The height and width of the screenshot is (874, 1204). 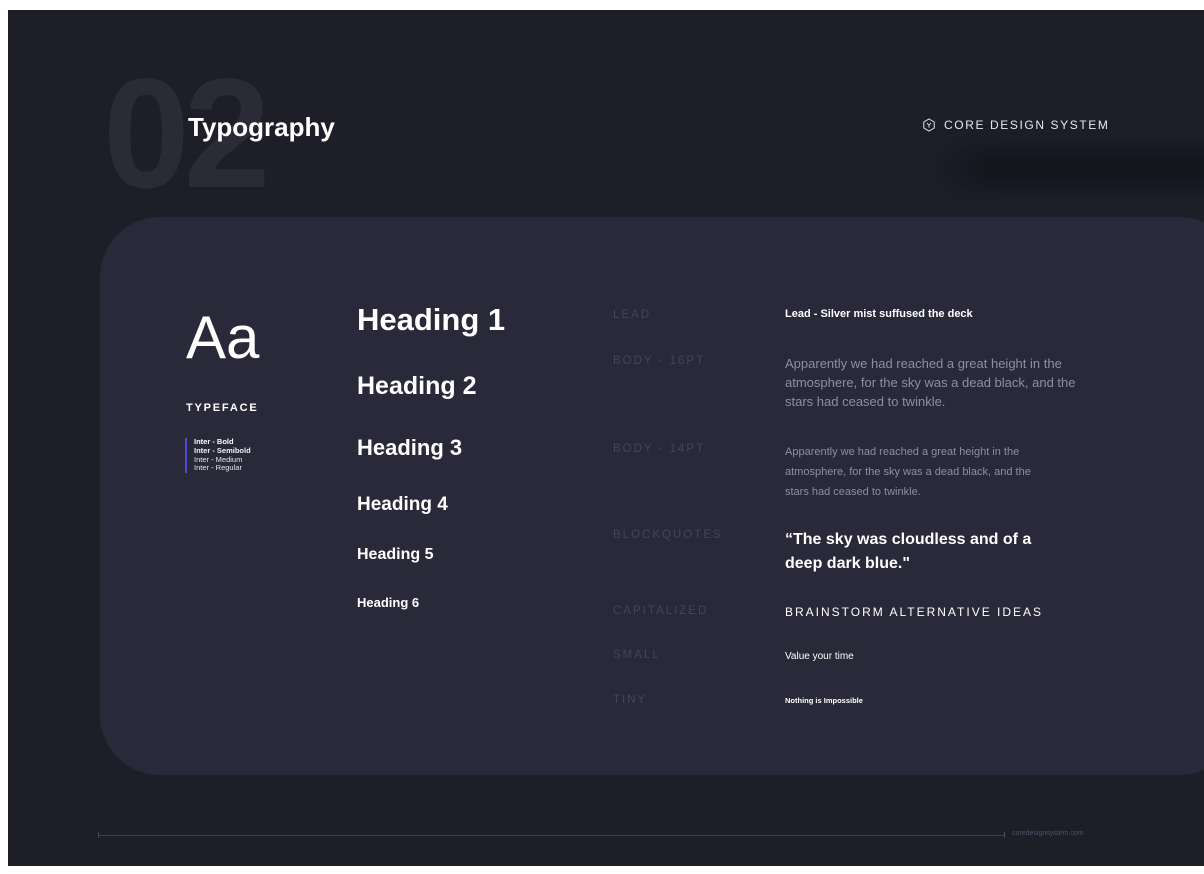 I want to click on font-weight-item: Inter - Regular, so click(x=218, y=468).